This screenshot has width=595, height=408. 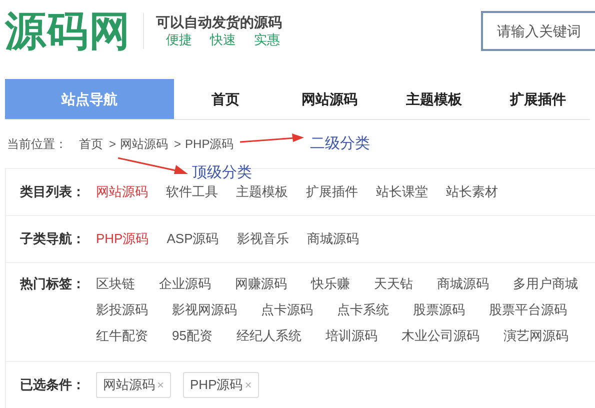 I want to click on breadcrumb-link: 首页, so click(x=91, y=144).